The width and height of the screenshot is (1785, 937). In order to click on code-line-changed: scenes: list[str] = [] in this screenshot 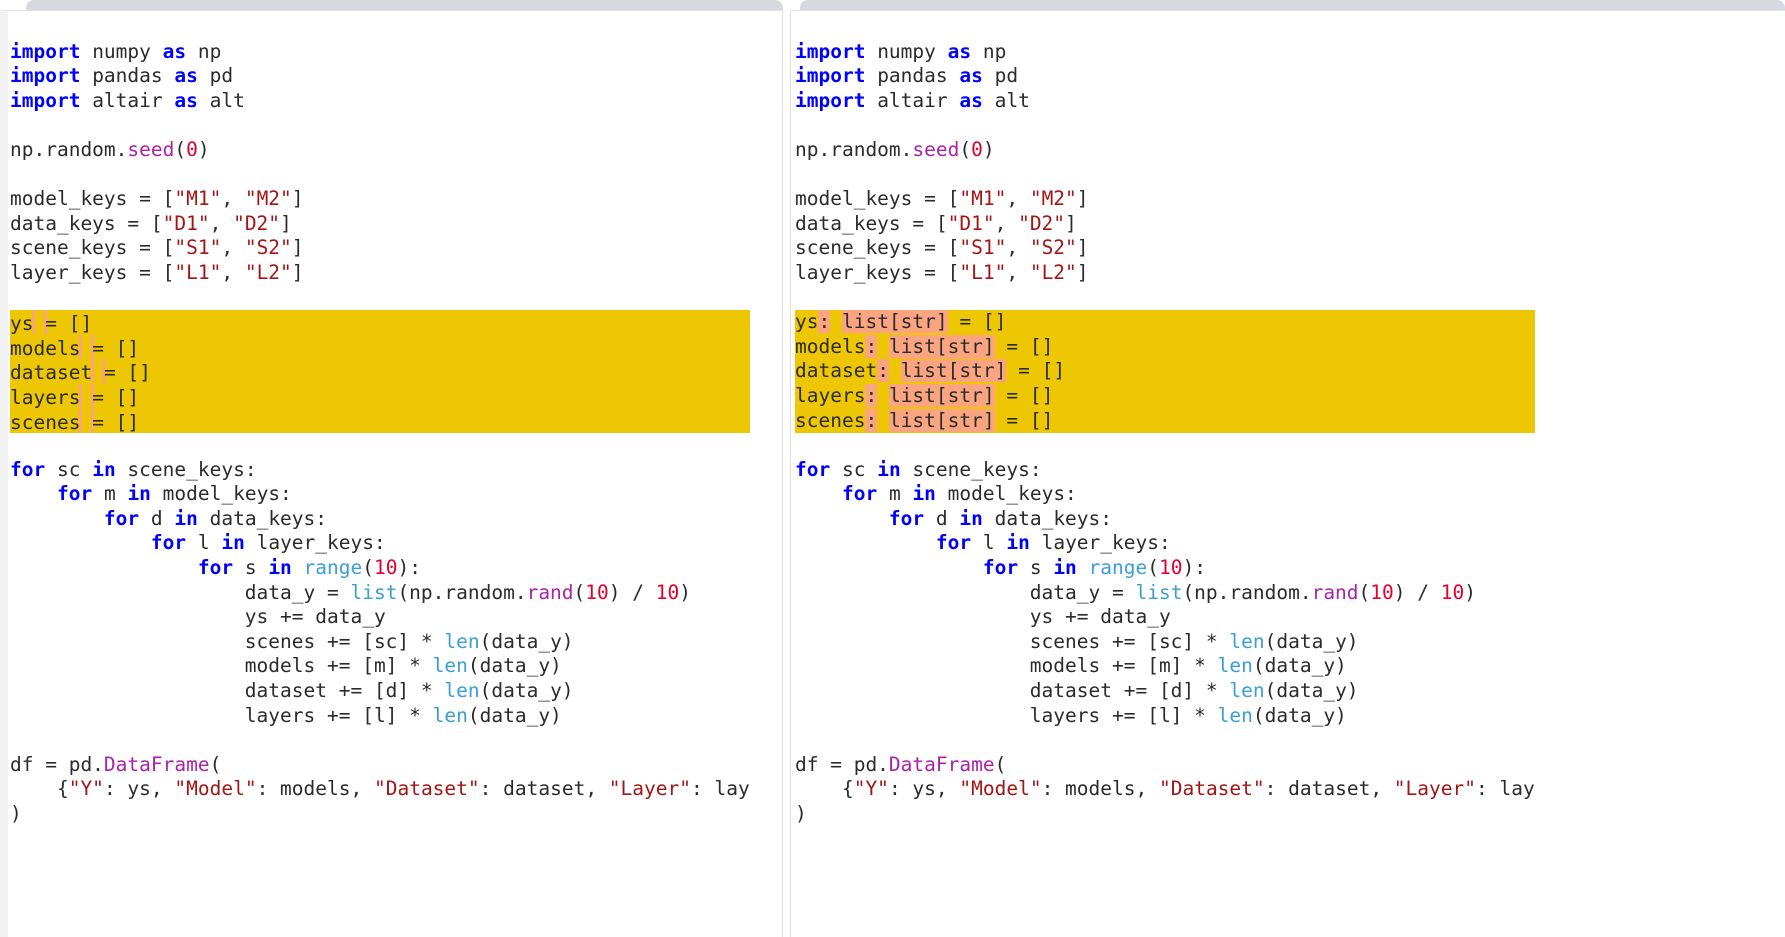, I will do `click(1165, 421)`.